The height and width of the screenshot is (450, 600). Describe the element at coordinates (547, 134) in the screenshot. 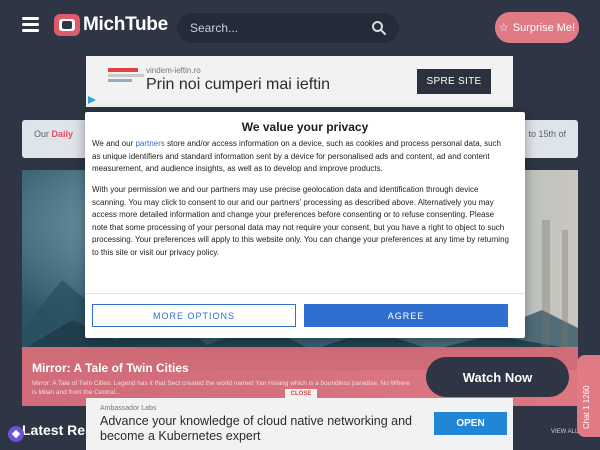

I see `info-right-text: to 15th of` at that location.